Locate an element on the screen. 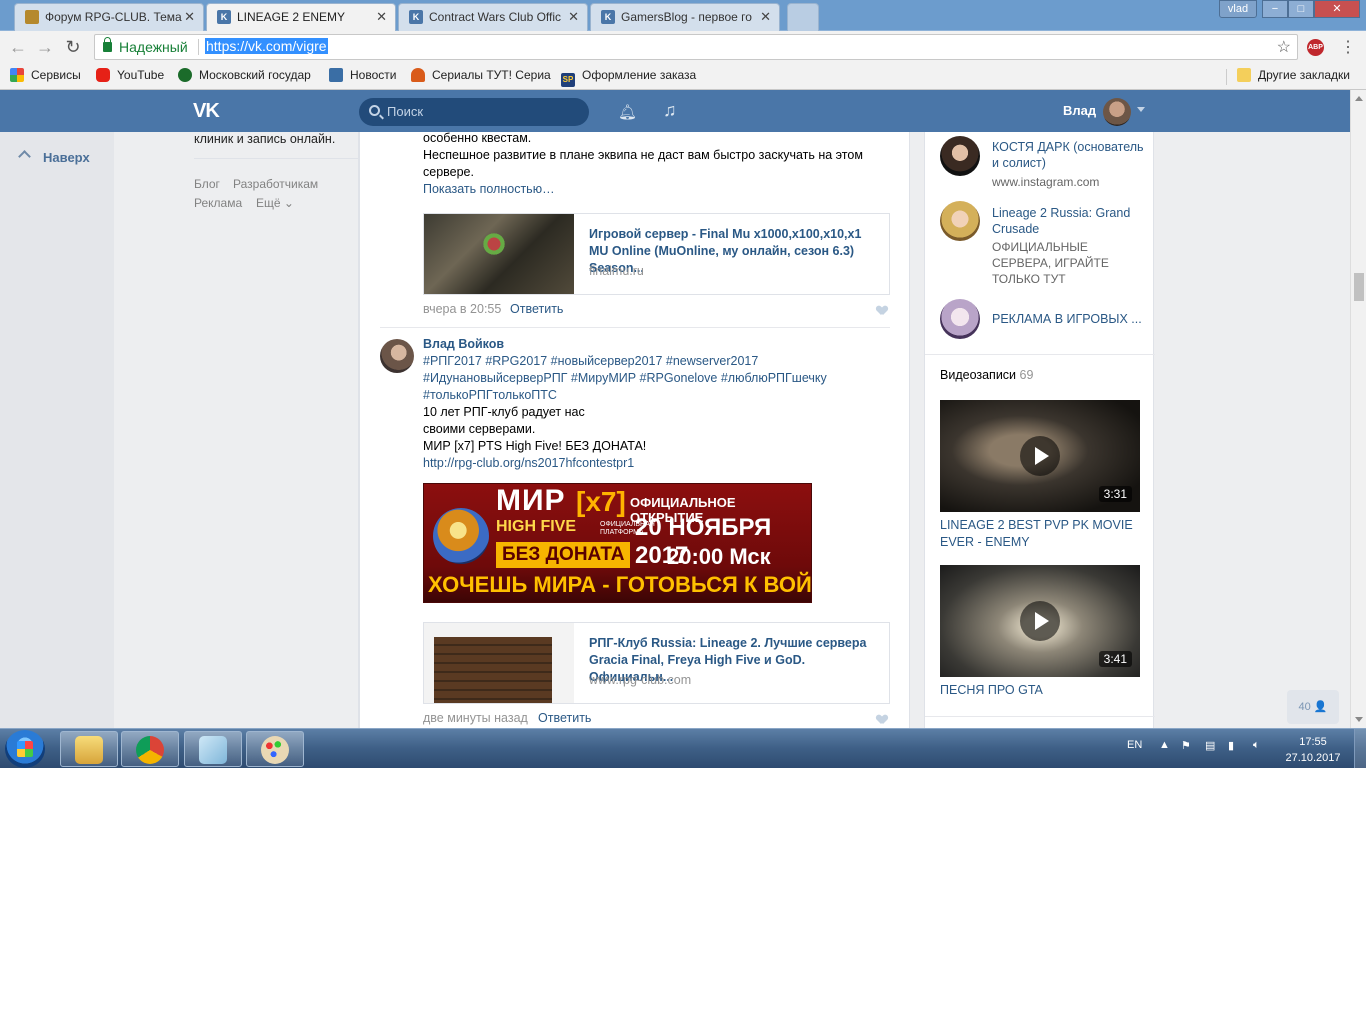 This screenshot has height=1036, width=1366. post-text: особенно квестам. is located at coordinates (477, 138).